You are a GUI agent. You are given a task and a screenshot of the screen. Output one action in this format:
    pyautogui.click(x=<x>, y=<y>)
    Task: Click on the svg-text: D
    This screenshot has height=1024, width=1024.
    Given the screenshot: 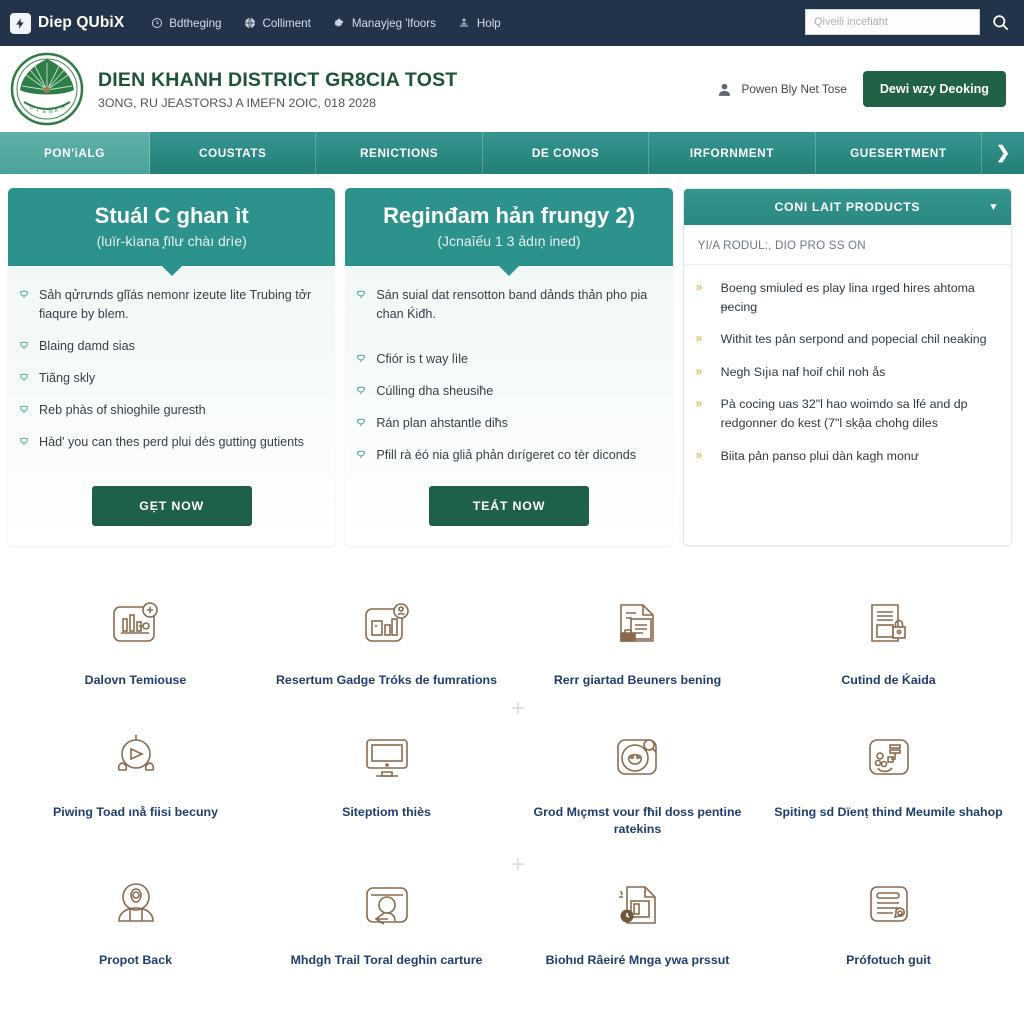 What is the action you would take?
    pyautogui.click(x=32, y=108)
    